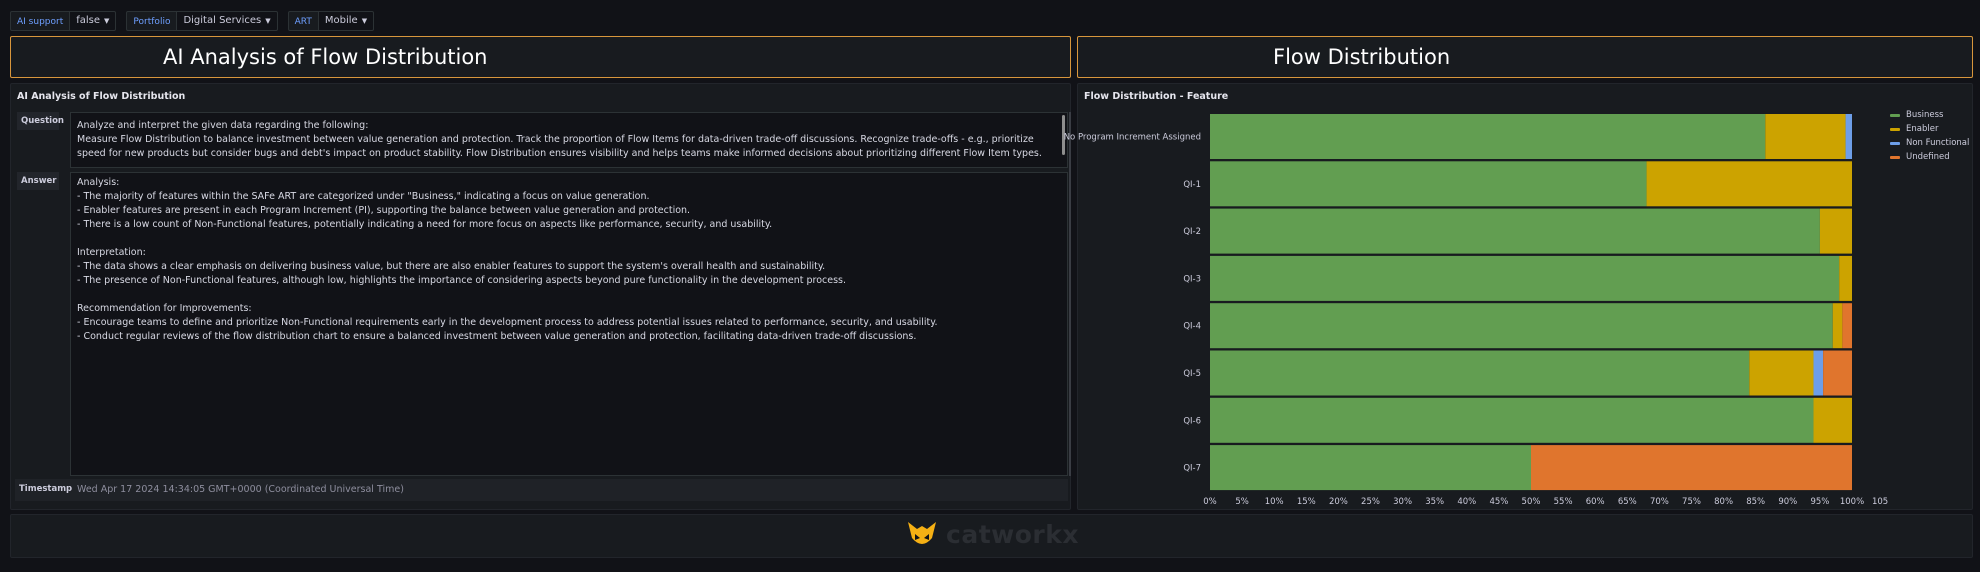 The image size is (1980, 572). I want to click on legend-item: Enabler, so click(1929, 129).